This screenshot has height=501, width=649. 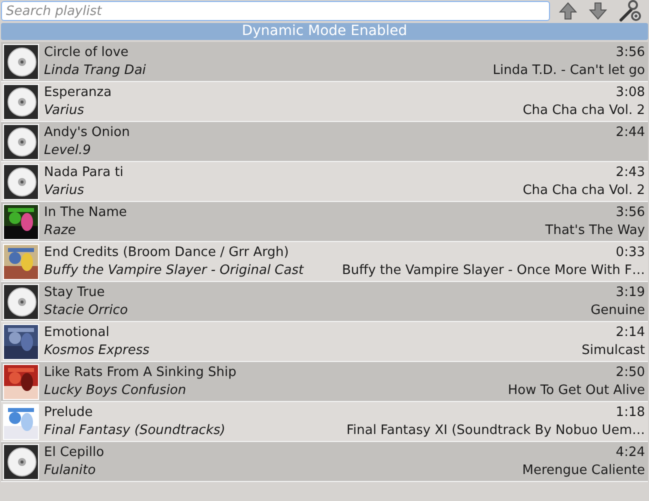 What do you see at coordinates (630, 292) in the screenshot?
I see `track-length: 3:19` at bounding box center [630, 292].